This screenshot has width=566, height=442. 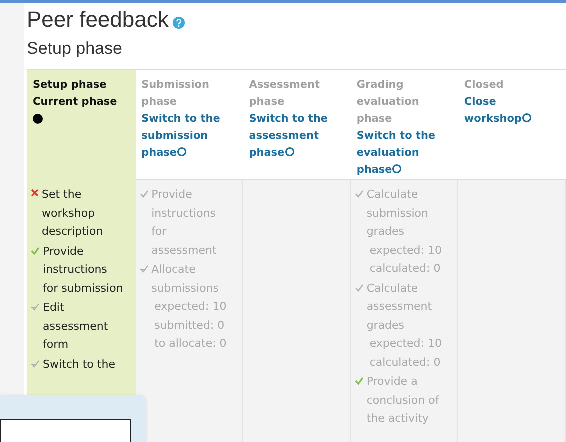 What do you see at coordinates (190, 326) in the screenshot?
I see `task-detail: submitted: 0` at bounding box center [190, 326].